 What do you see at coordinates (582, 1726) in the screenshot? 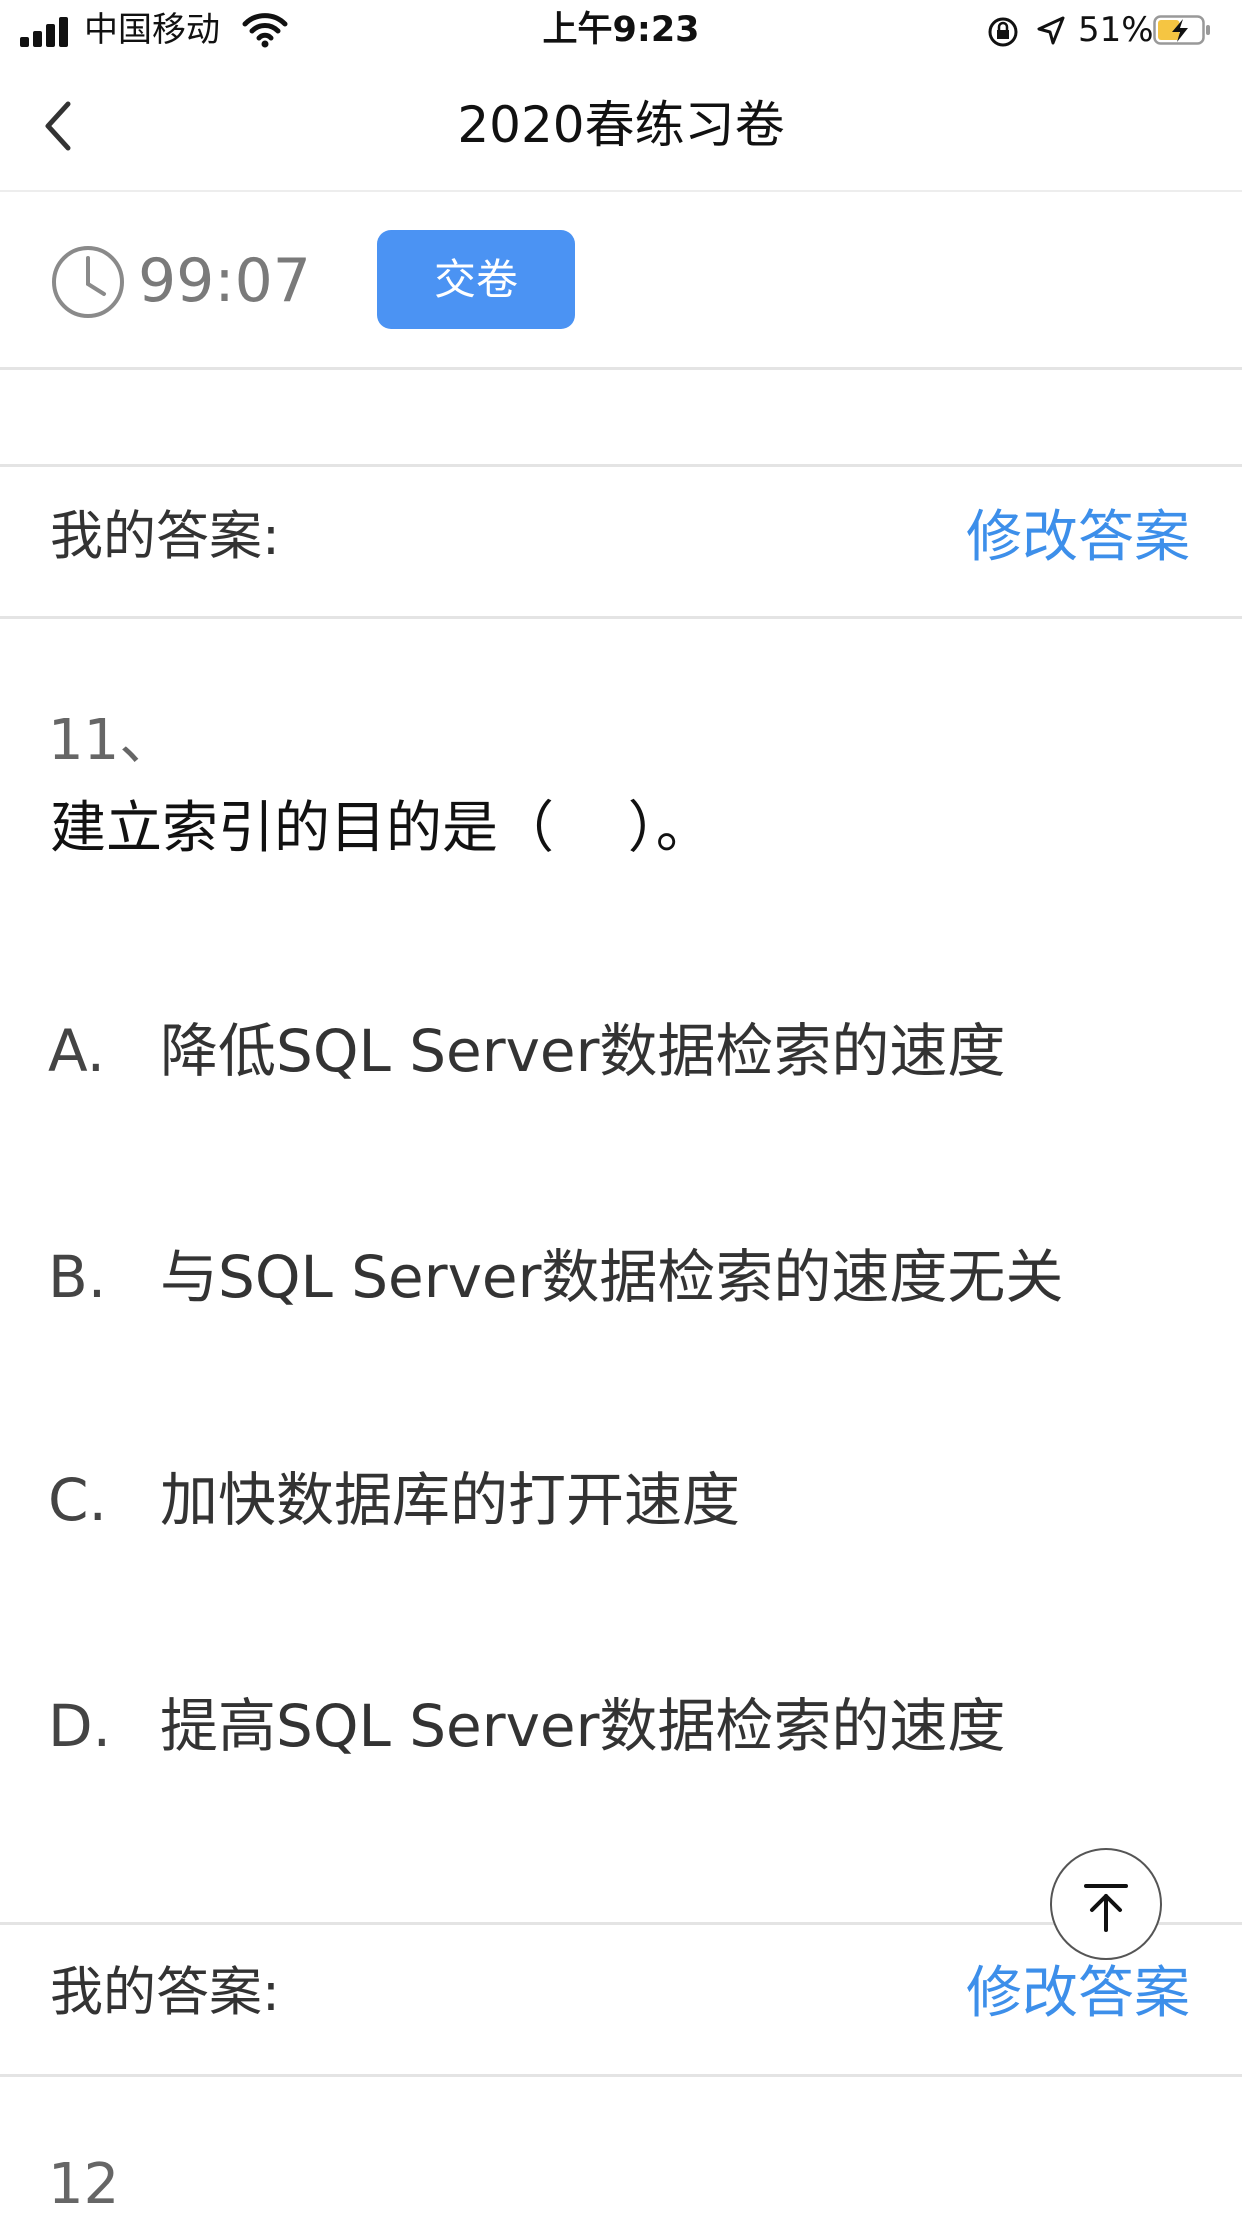
I see `option-d-text: 提高SQL Server数据检索的速度` at bounding box center [582, 1726].